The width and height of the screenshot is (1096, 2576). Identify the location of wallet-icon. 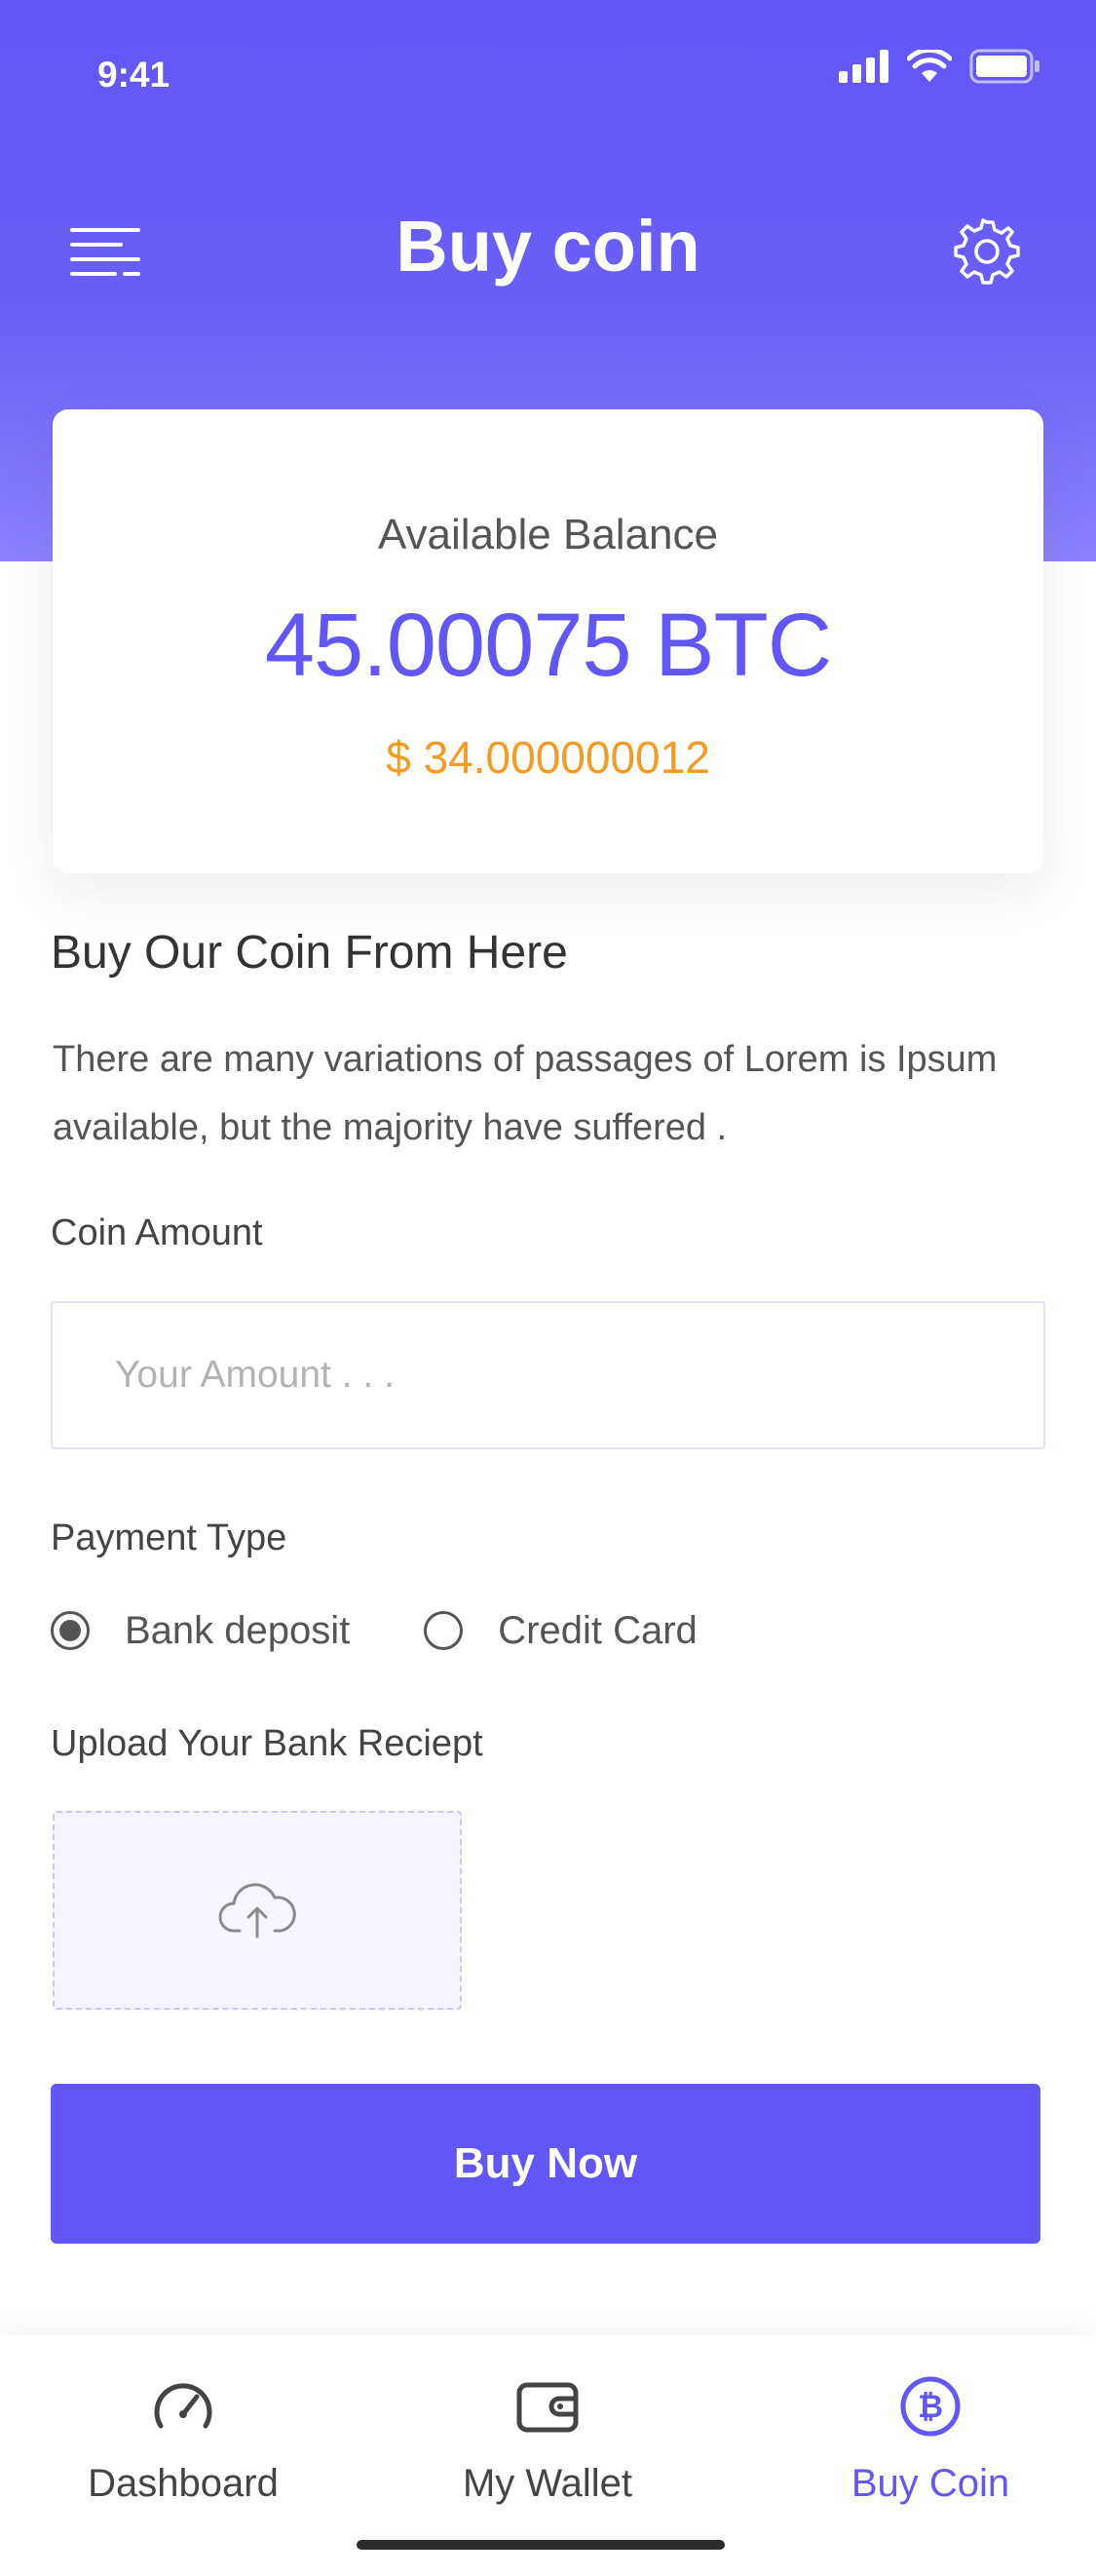
(547, 2407).